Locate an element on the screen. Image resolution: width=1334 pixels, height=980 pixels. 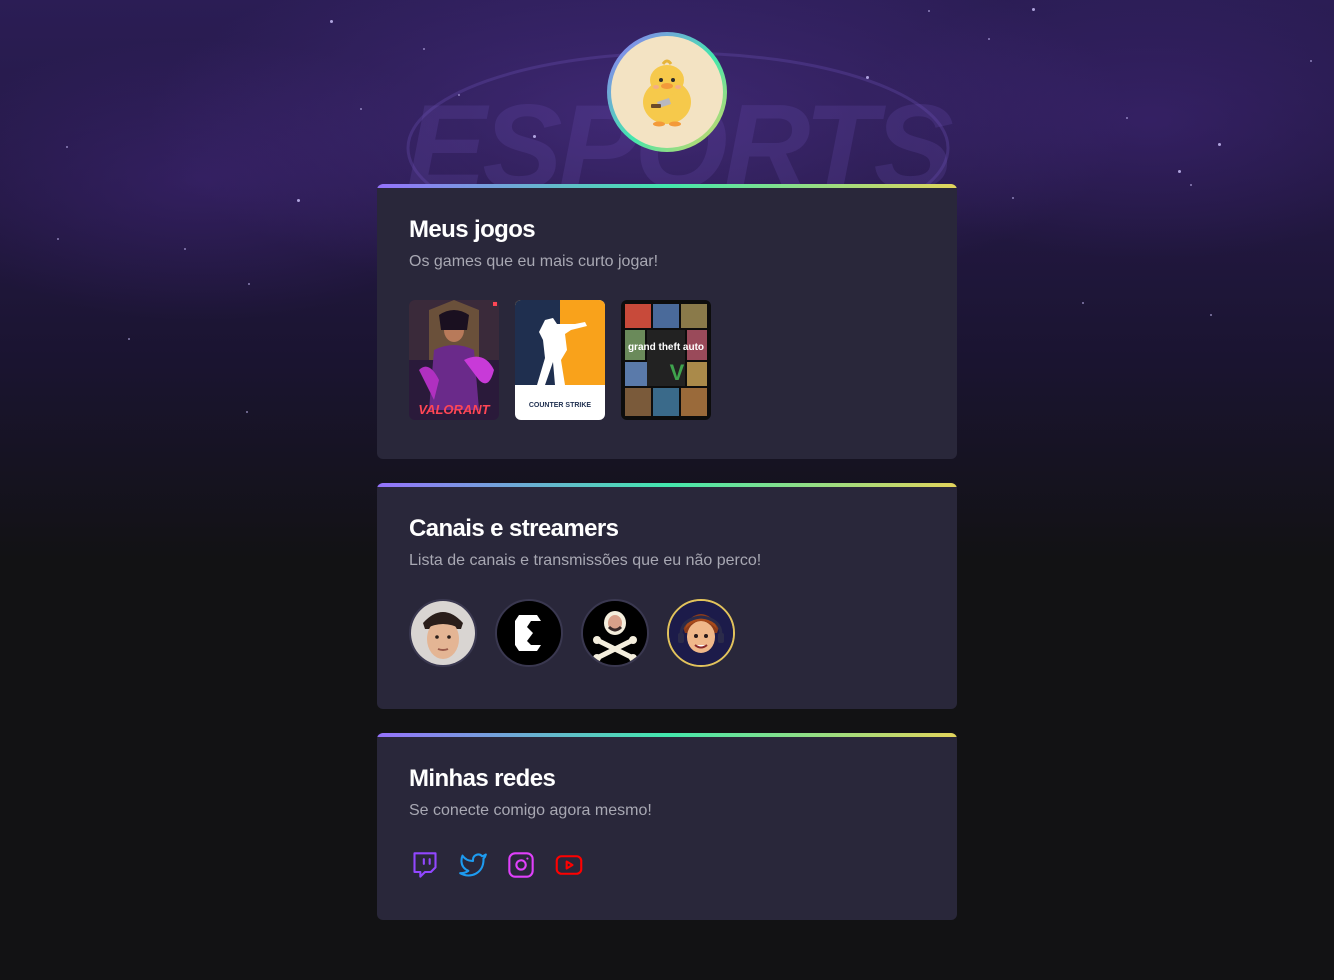
social-title: Minhas redes is located at coordinates (482, 778).